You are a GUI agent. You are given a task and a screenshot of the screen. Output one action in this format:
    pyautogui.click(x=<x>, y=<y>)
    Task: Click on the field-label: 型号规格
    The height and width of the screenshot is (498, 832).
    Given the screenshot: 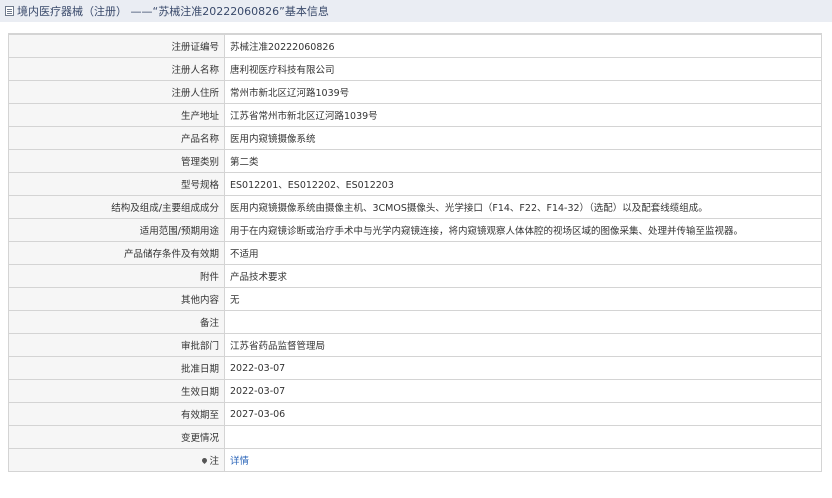 What is the action you would take?
    pyautogui.click(x=116, y=184)
    